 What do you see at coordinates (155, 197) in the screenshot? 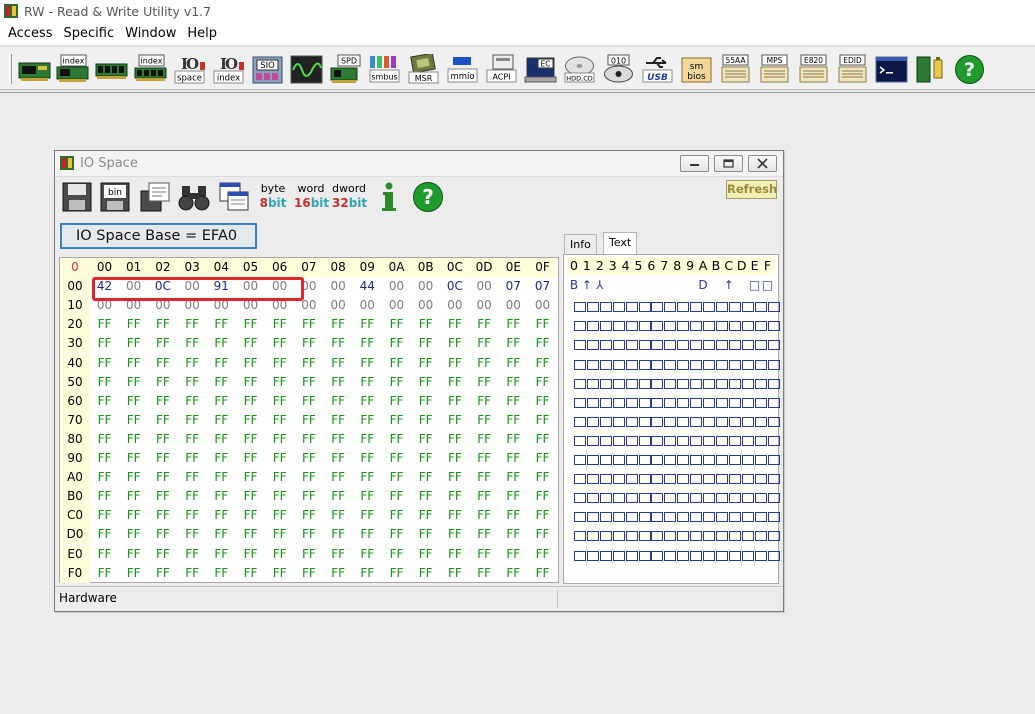
I see `load-button` at bounding box center [155, 197].